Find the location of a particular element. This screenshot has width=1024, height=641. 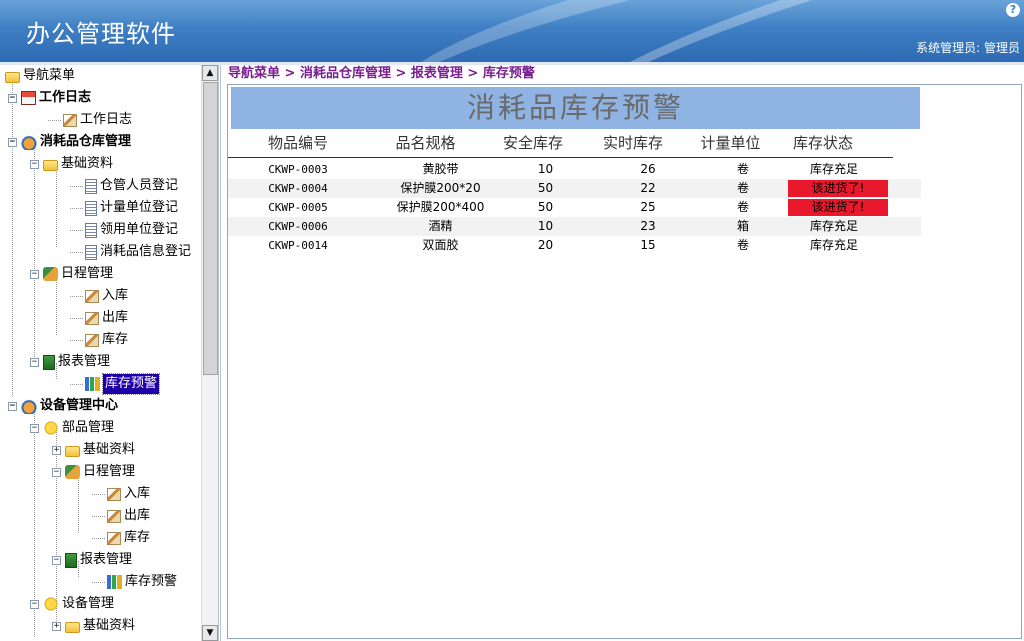

table-row: CKWP-0006 酒精 10 23 箱 库存充足 is located at coordinates (574, 226).